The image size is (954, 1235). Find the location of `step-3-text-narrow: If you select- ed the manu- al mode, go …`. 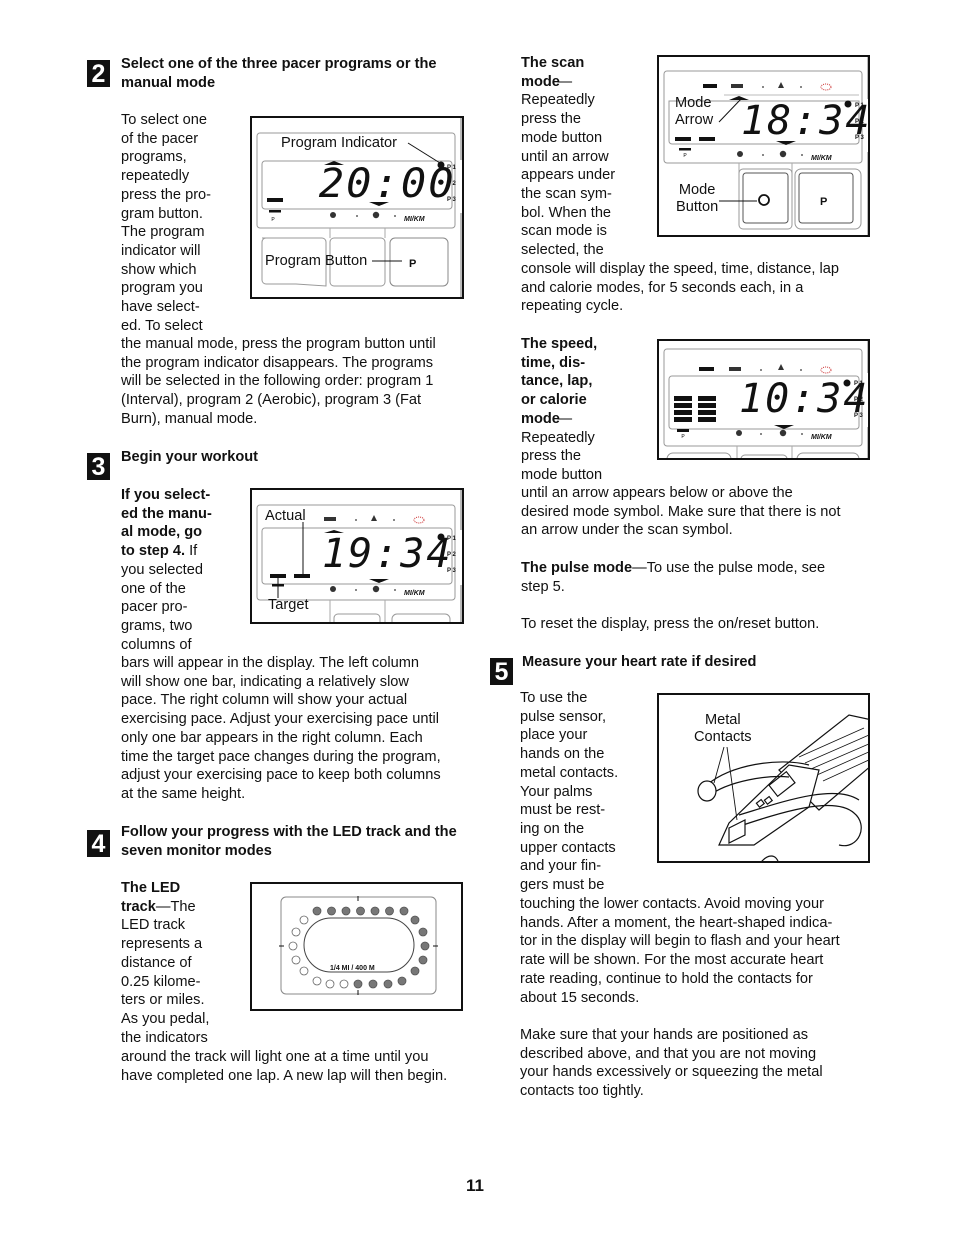

step-3-text-narrow: If you select- ed the manu- al mode, go … is located at coordinates (183, 570).